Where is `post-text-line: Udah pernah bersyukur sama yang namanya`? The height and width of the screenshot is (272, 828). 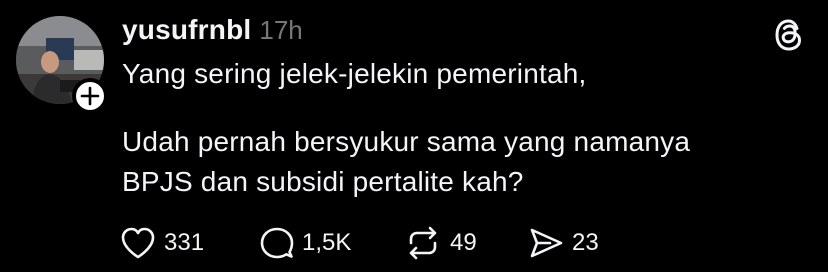
post-text-line: Udah pernah bersyukur sama yang namanya is located at coordinates (406, 141).